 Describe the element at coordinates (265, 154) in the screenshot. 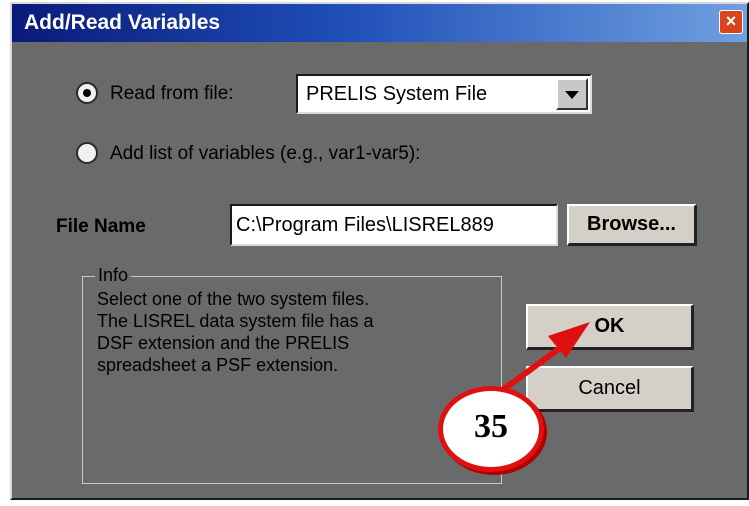

I see `add-list-label: Add list of variables (e.g., var1-var5):` at that location.